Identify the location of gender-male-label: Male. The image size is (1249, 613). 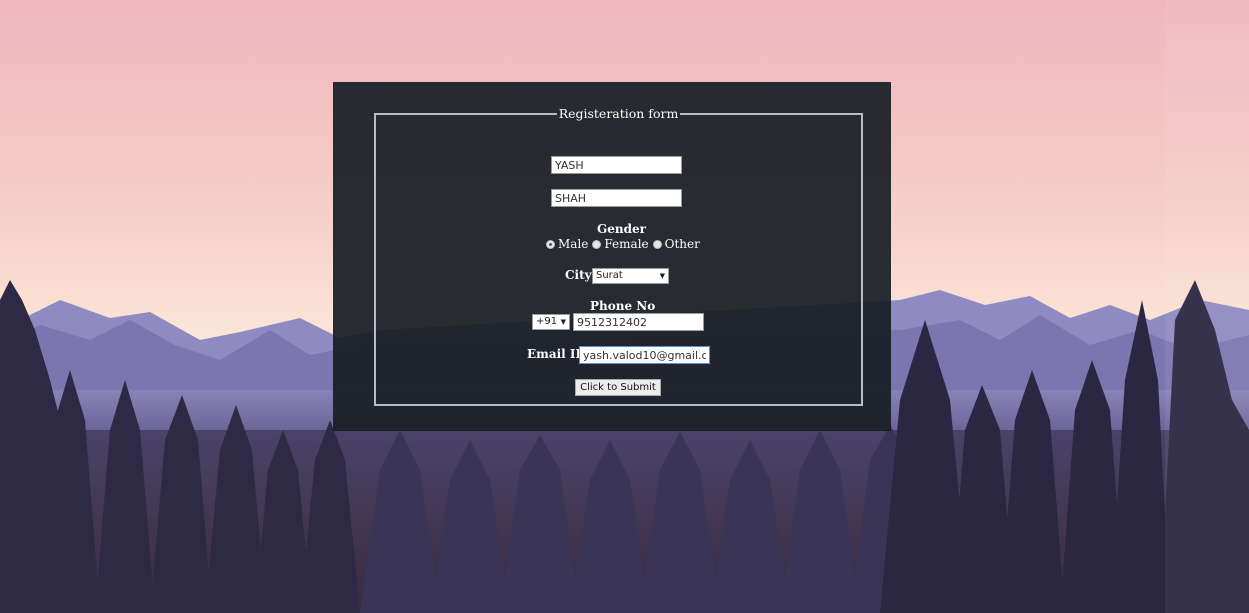
(573, 244).